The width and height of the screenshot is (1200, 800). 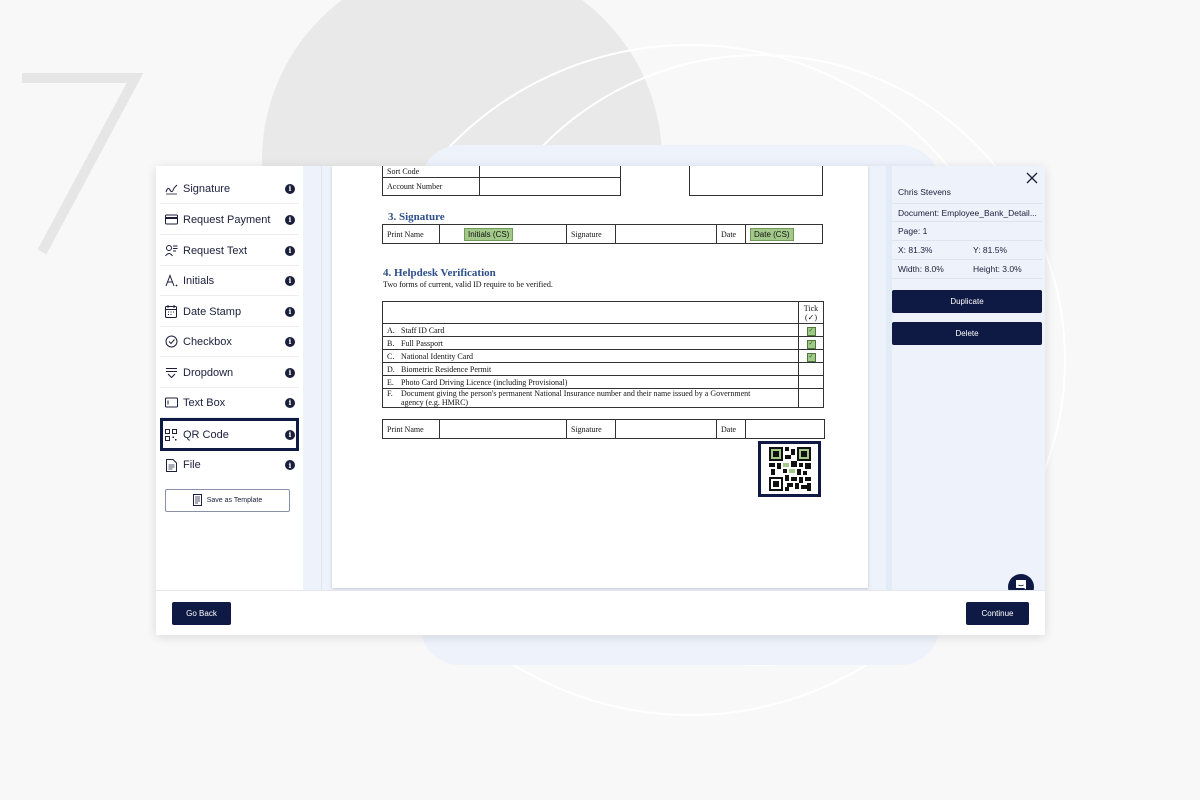 What do you see at coordinates (489, 234) in the screenshot?
I see `initials-field: Initials (CS)` at bounding box center [489, 234].